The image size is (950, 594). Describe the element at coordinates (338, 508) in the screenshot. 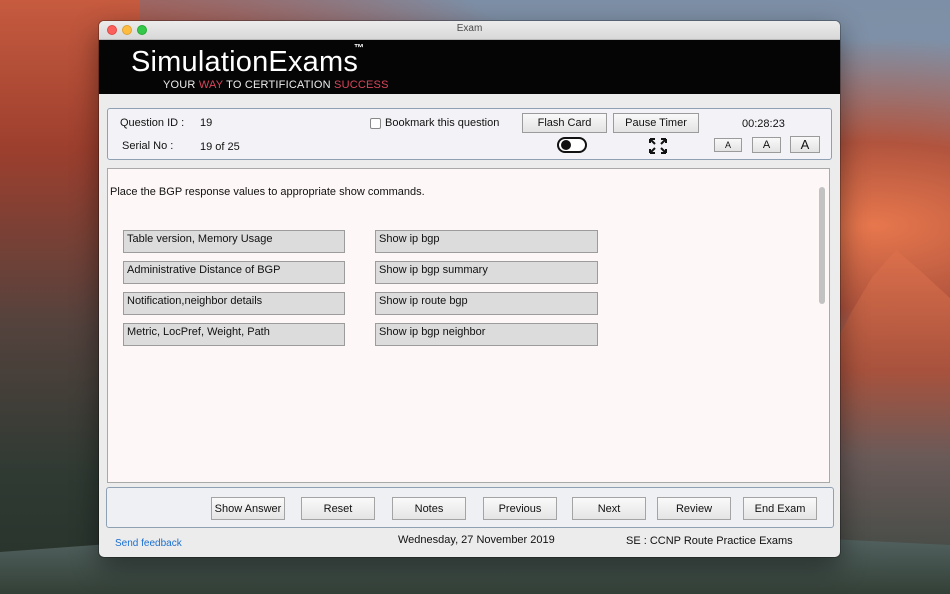

I see `reset-button: Reset` at that location.